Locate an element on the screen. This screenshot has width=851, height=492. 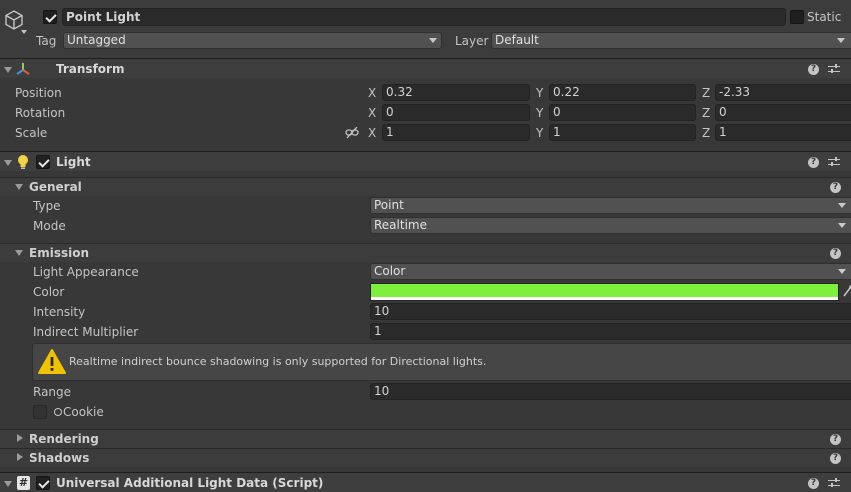
intensity-field: 10 is located at coordinates (610, 311).